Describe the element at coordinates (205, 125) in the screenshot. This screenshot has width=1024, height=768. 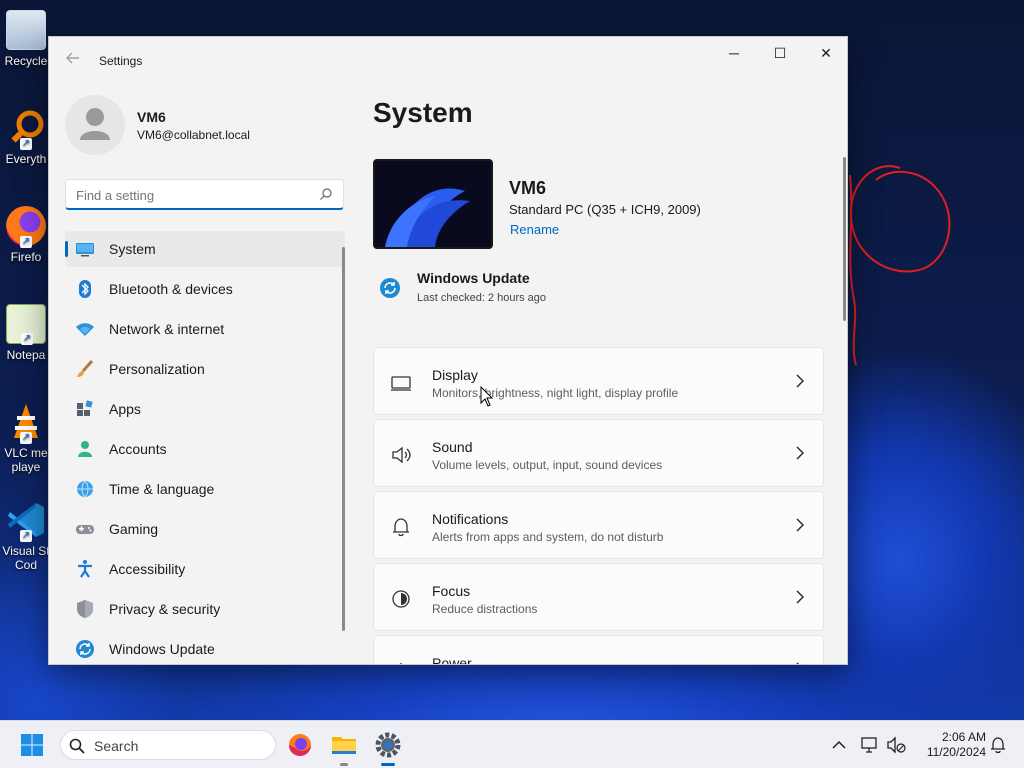
I see `user-profile: VM6 VM6@collabnet.local` at that location.